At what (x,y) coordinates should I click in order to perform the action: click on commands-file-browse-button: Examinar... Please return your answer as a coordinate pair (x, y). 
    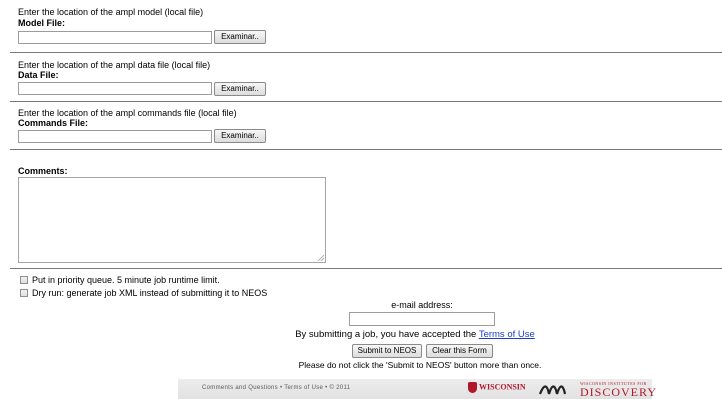
    Looking at the image, I should click on (240, 136).